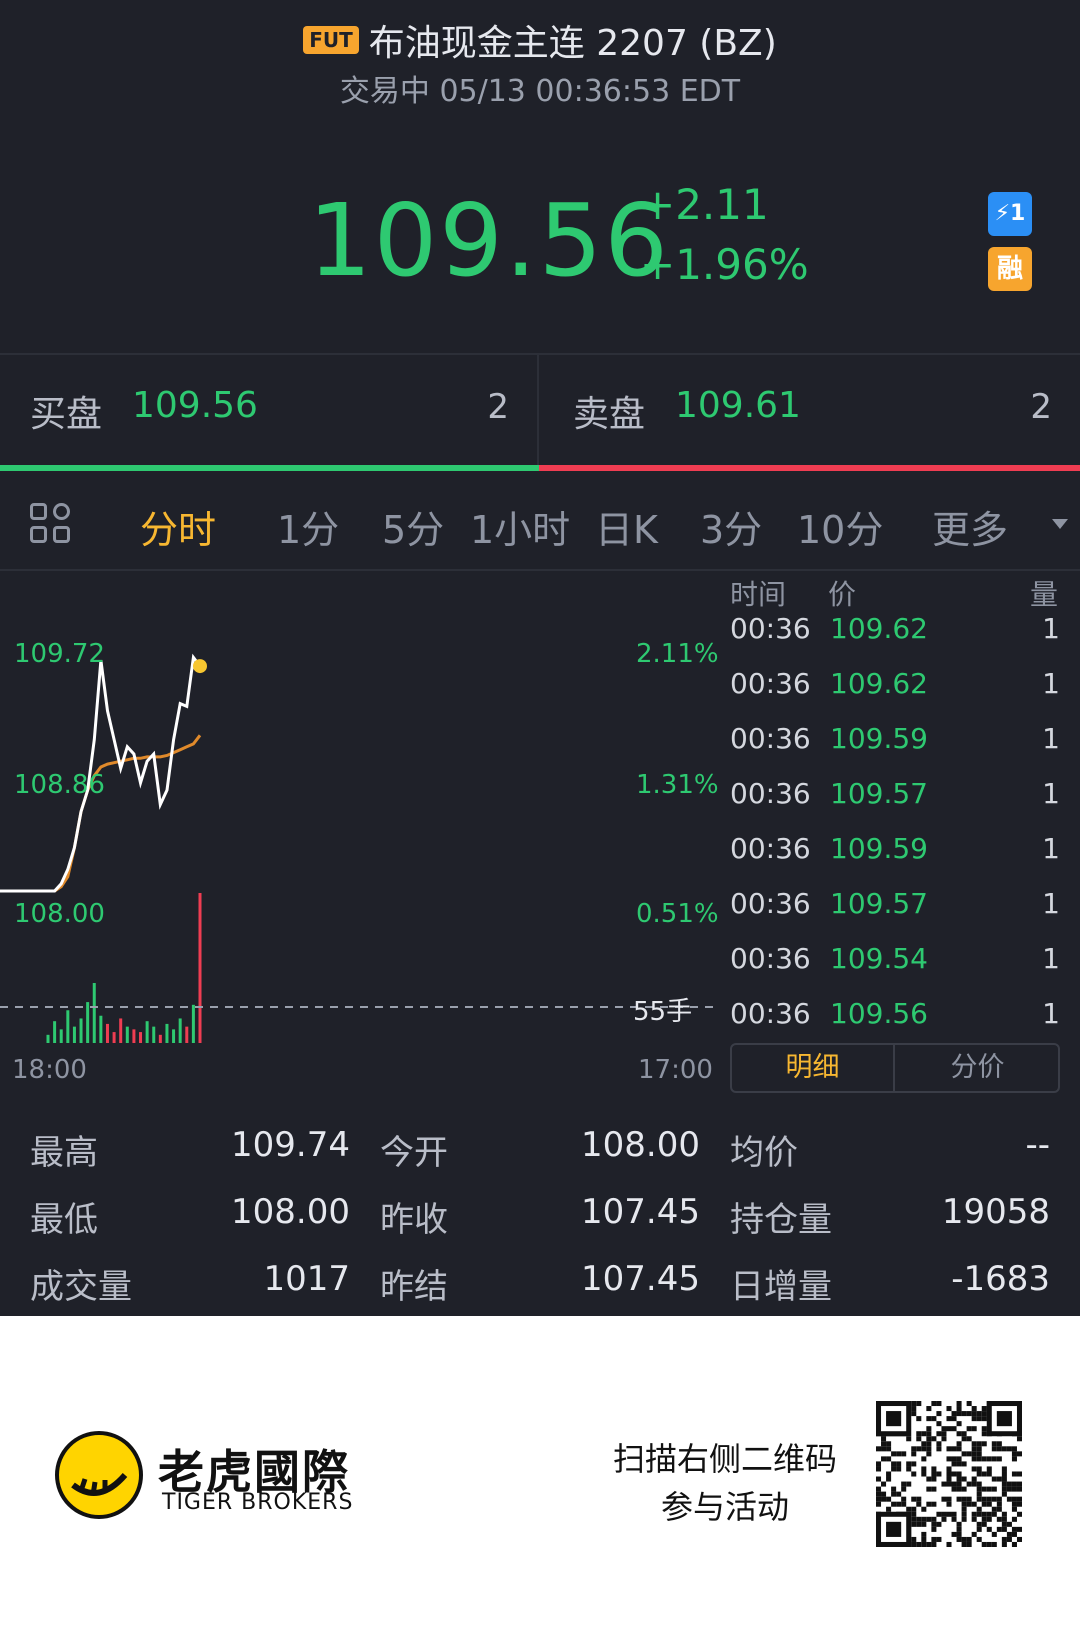 The height and width of the screenshot is (1632, 1080). I want to click on stat-high: 109.74, so click(290, 1145).